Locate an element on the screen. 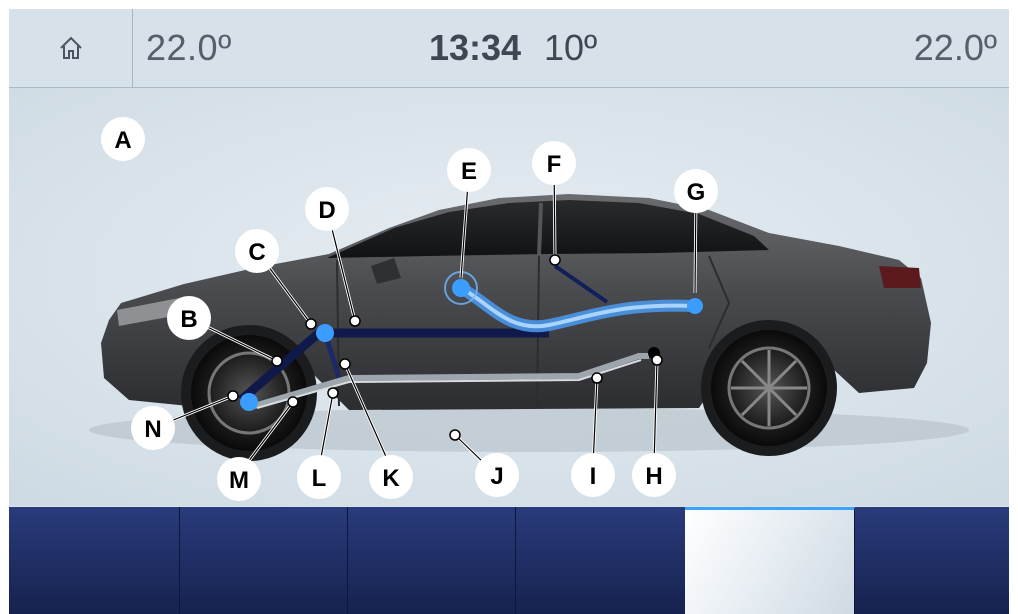 The image size is (1018, 614). callout-n: N is located at coordinates (153, 428).